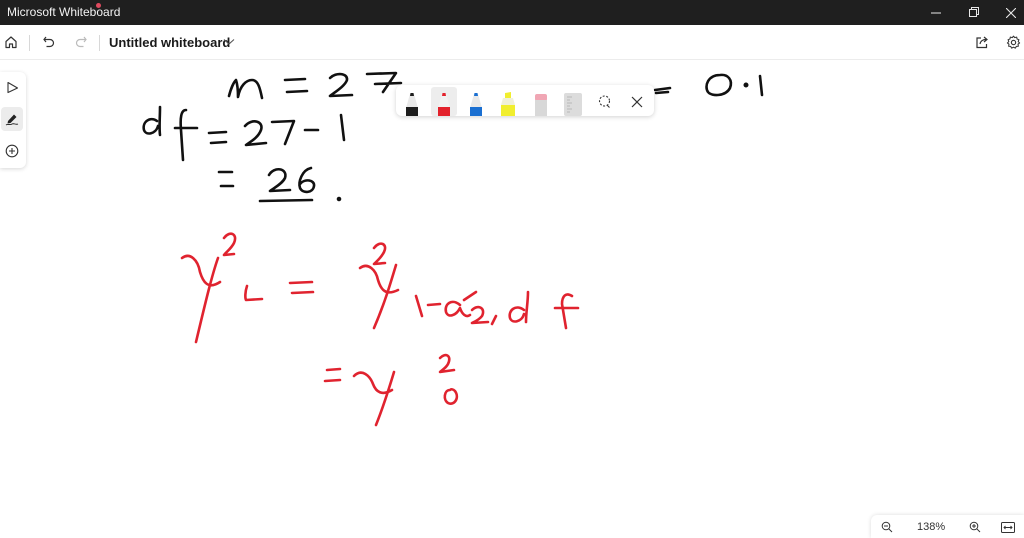 The height and width of the screenshot is (538, 1024). What do you see at coordinates (947, 526) in the screenshot?
I see `zoom-controls: 138%` at bounding box center [947, 526].